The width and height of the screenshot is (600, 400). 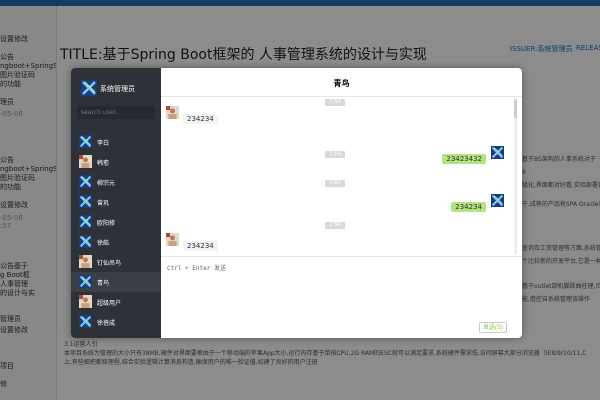 What do you see at coordinates (515, 176) in the screenshot?
I see `message-scrollbar` at bounding box center [515, 176].